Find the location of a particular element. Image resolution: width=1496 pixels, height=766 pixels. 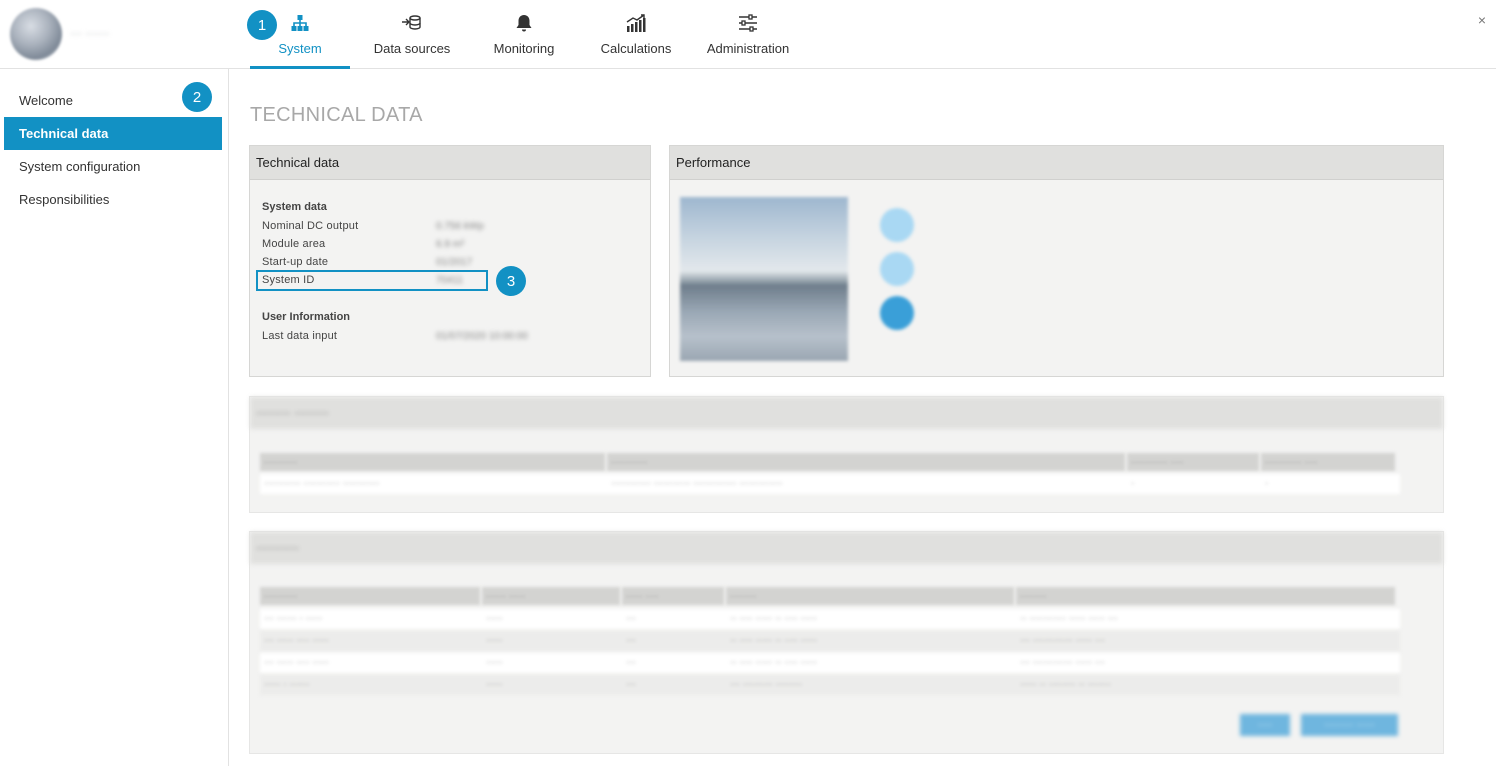

module-area-value: 6.9 m² is located at coordinates (450, 244).